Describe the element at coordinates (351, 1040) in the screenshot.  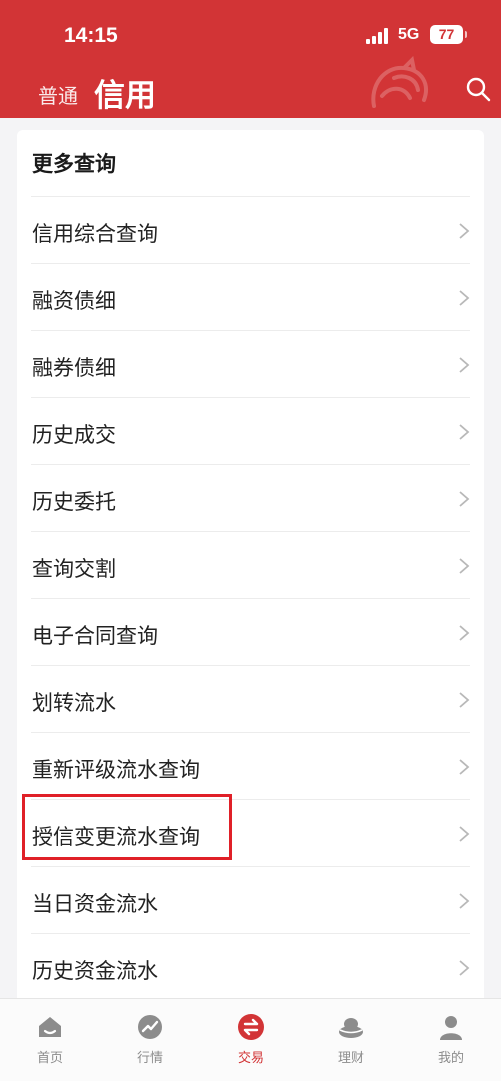
I see `nav-wealth: 理财` at that location.